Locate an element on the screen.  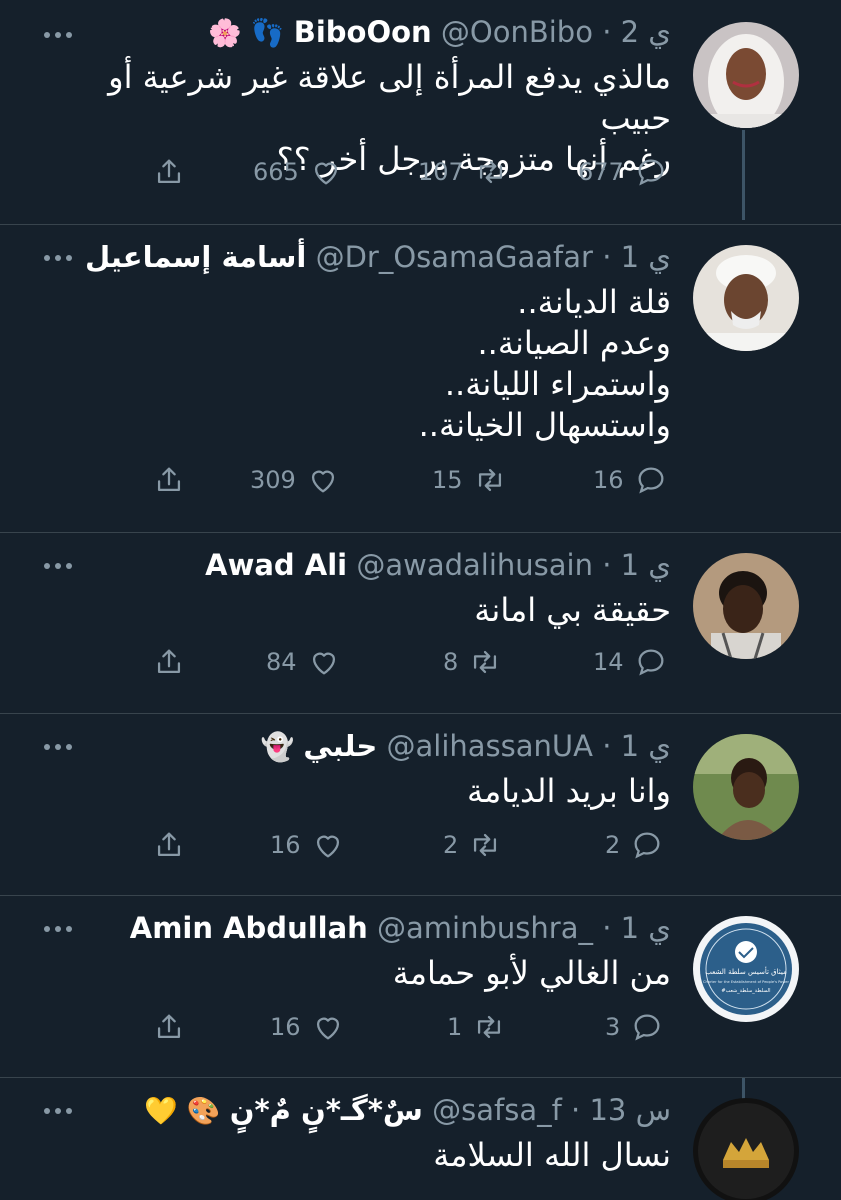
action-bar: 16 15 309 is located at coordinates (420, 480).